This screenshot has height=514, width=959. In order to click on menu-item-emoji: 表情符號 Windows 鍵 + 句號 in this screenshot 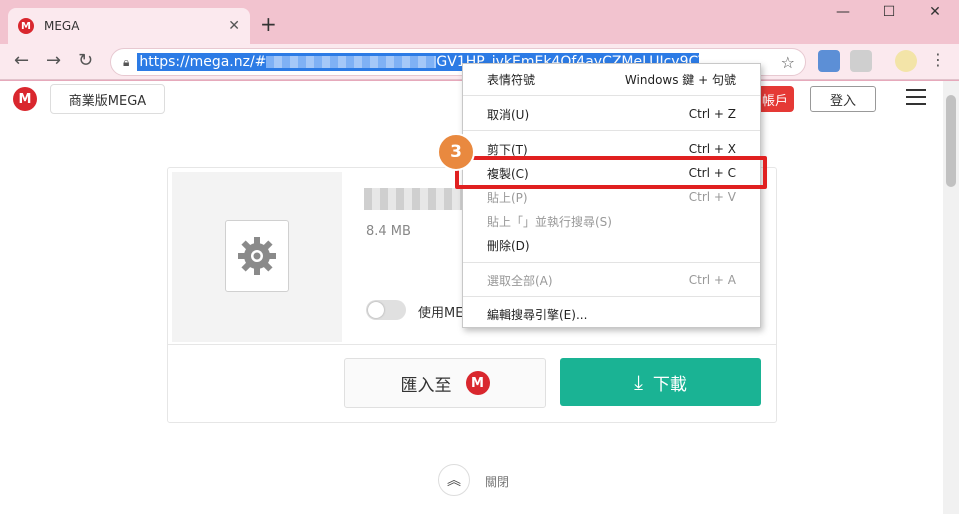, I will do `click(611, 79)`.